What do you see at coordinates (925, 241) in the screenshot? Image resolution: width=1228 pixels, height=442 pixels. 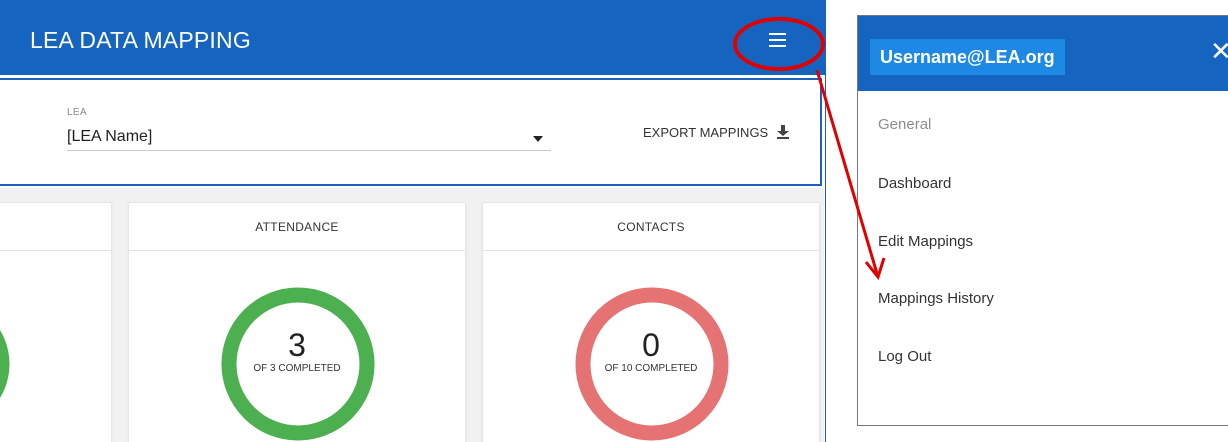 I see `drawer-item-edit-mappings: Edit Mappings` at bounding box center [925, 241].